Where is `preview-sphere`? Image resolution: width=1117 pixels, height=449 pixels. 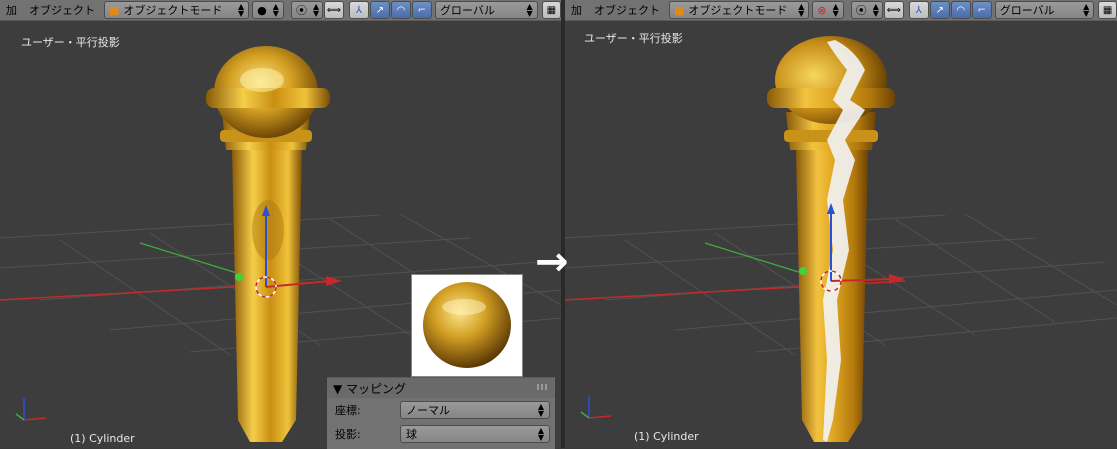 preview-sphere is located at coordinates (467, 325).